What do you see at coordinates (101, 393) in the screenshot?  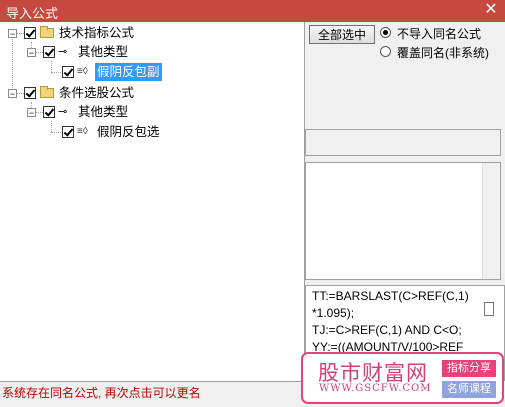 I see `status-message: 系统存在同名公式, 再次点击可以更名` at bounding box center [101, 393].